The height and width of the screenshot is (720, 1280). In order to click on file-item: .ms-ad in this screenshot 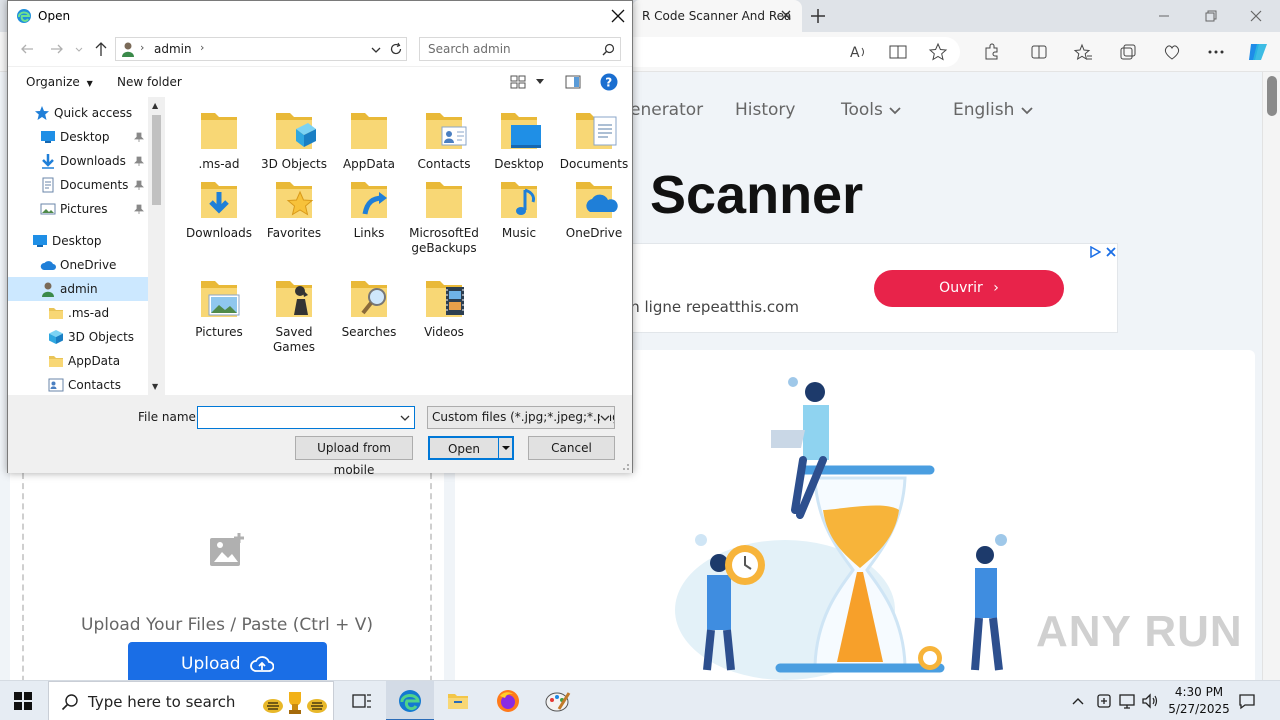, I will do `click(219, 139)`.